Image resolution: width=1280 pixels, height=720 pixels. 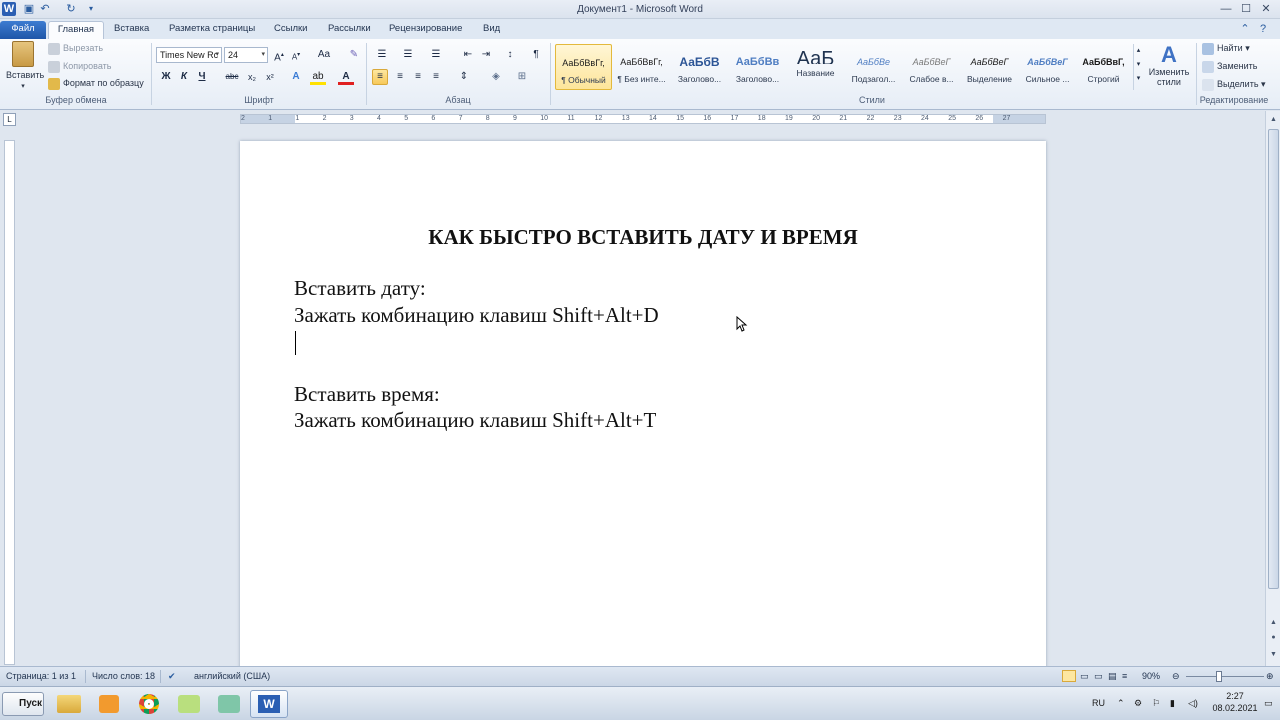 I want to click on word-taskbar-icon: W, so click(x=269, y=704).